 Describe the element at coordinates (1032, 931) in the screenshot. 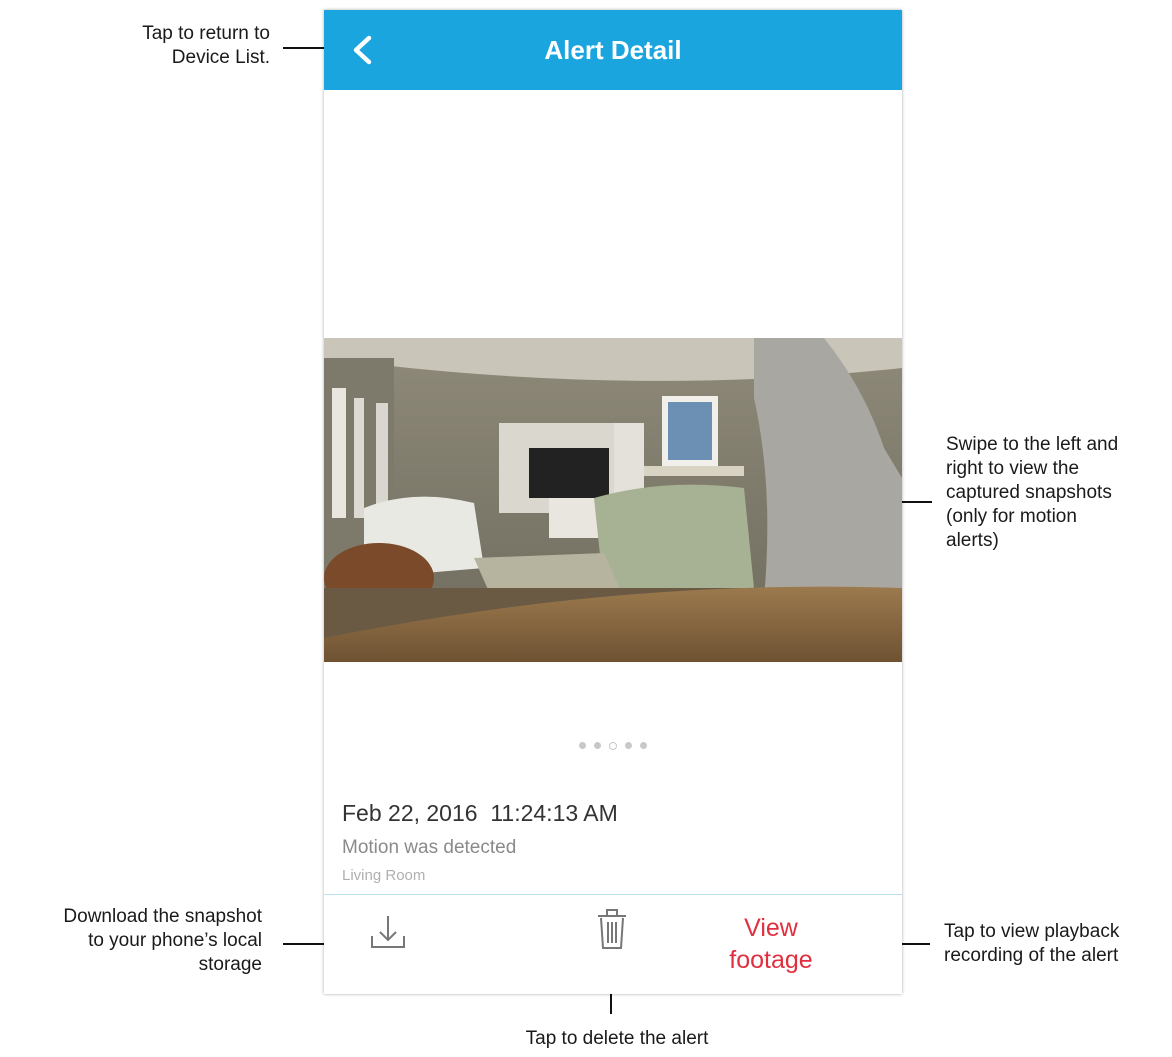

I see `callout-playback-line: Tap to view playback` at that location.